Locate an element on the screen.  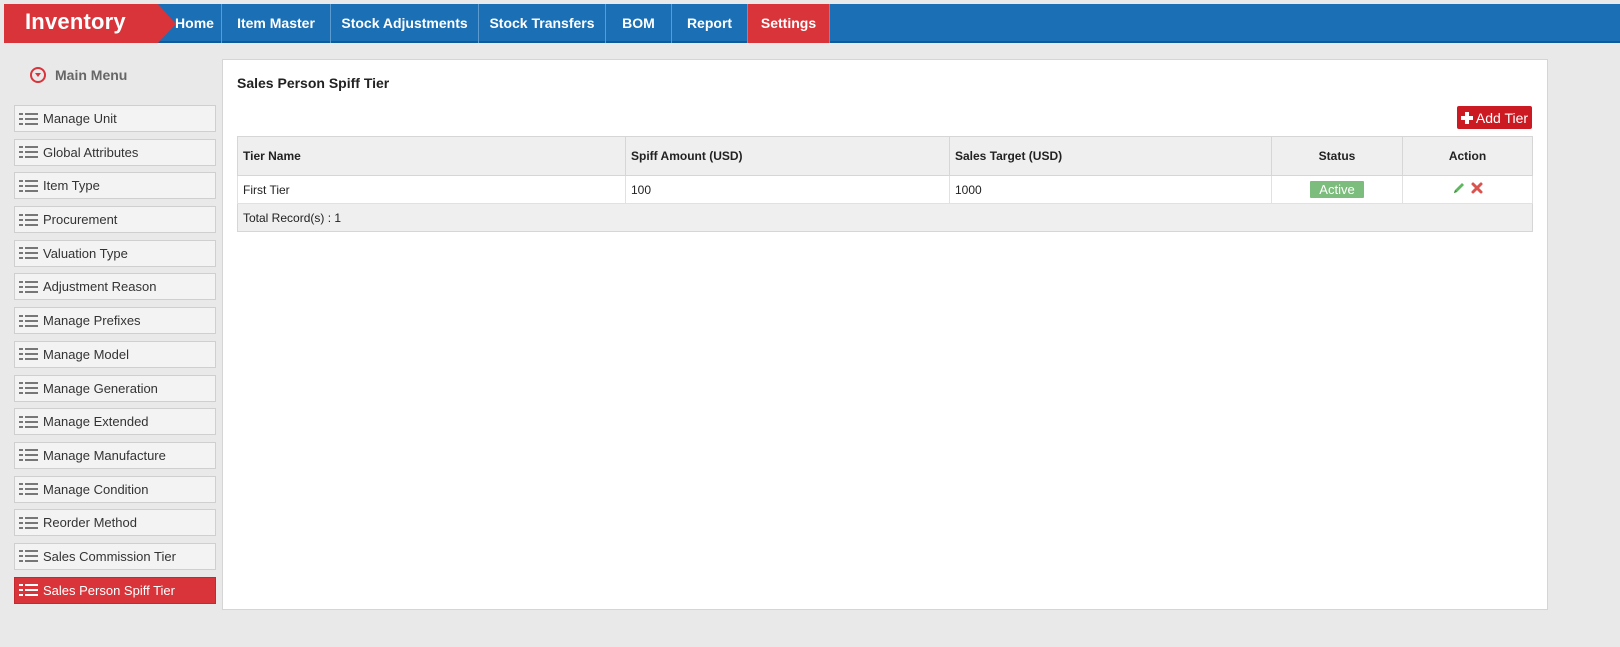
delete-x-icon is located at coordinates (1477, 188).